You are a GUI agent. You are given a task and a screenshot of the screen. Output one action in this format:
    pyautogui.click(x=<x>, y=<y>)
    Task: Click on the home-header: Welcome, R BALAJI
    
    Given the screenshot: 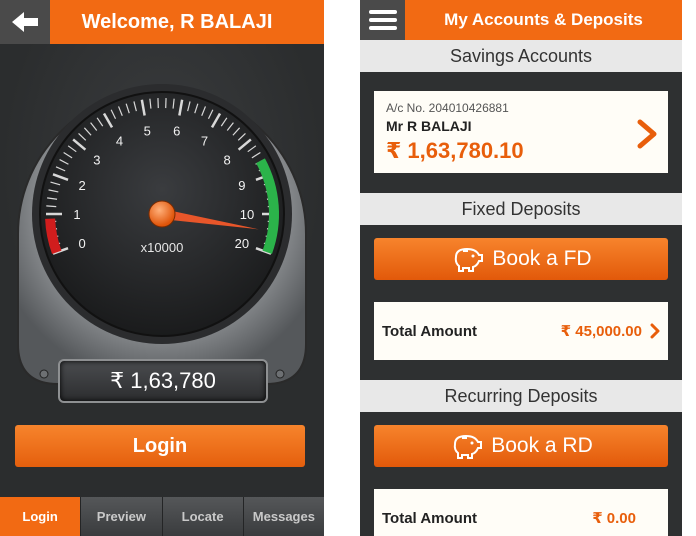 What is the action you would take?
    pyautogui.click(x=162, y=22)
    